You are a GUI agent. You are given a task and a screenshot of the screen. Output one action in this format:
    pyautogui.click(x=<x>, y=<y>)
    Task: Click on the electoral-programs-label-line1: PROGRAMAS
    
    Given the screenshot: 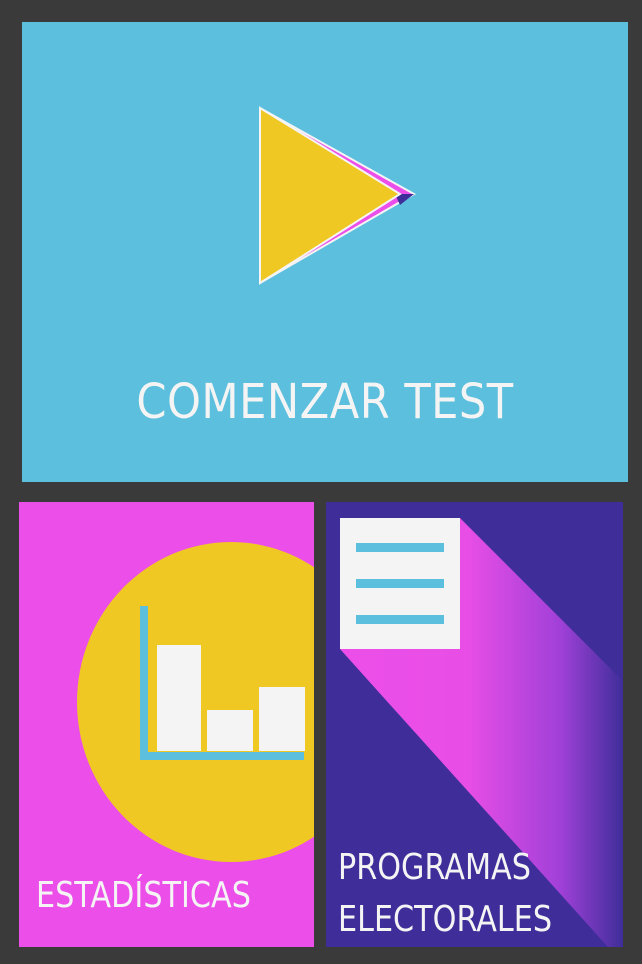 What is the action you would take?
    pyautogui.click(x=434, y=867)
    